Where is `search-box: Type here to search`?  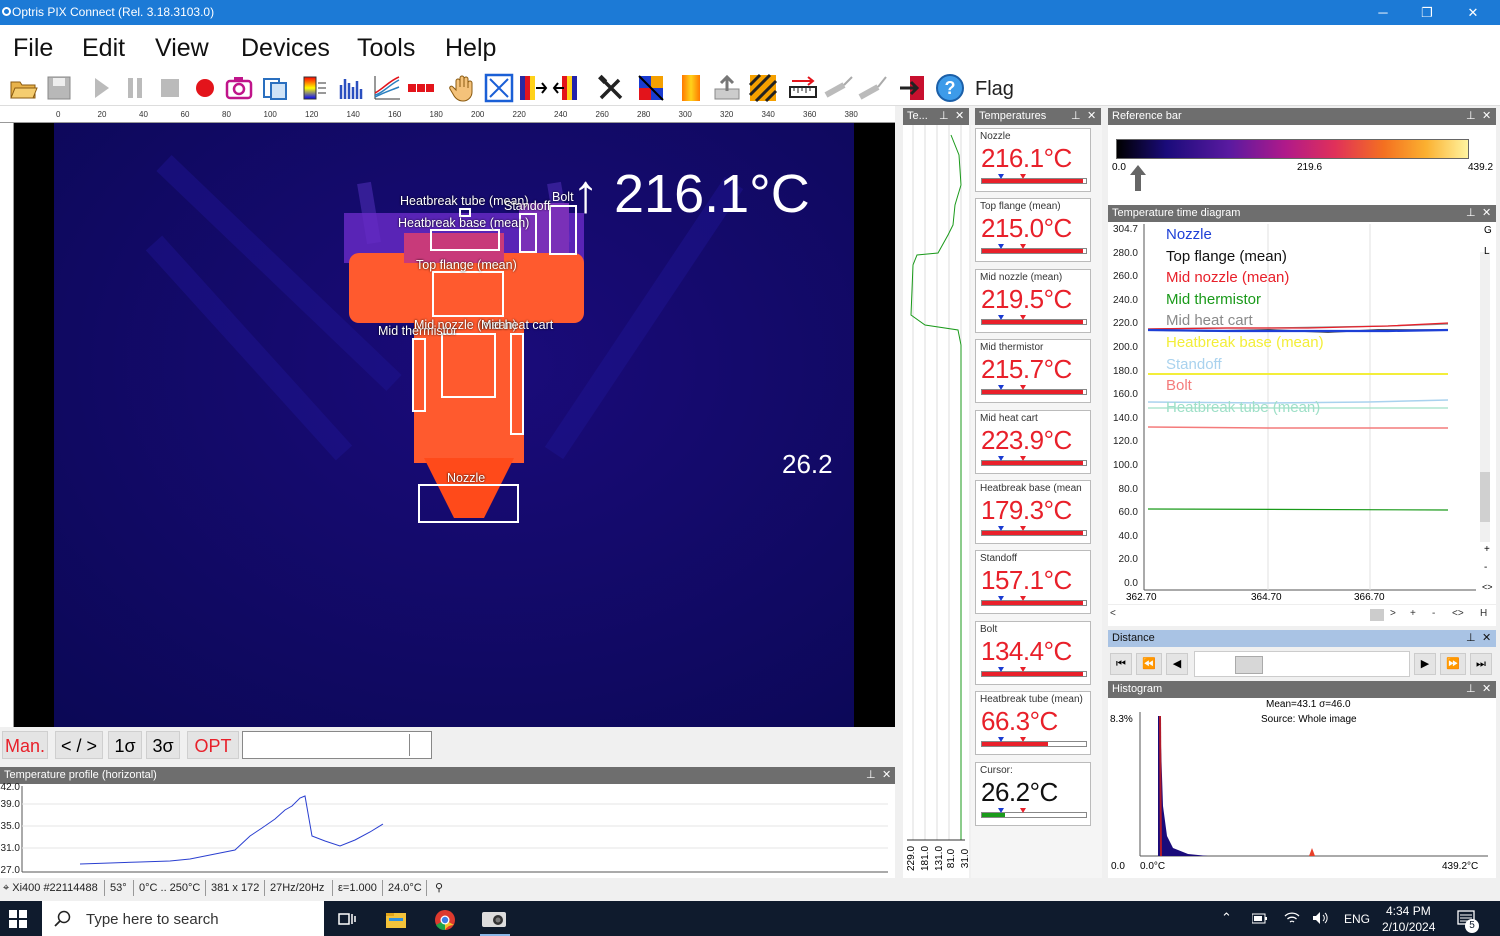
search-box: Type here to search is located at coordinates (183, 918).